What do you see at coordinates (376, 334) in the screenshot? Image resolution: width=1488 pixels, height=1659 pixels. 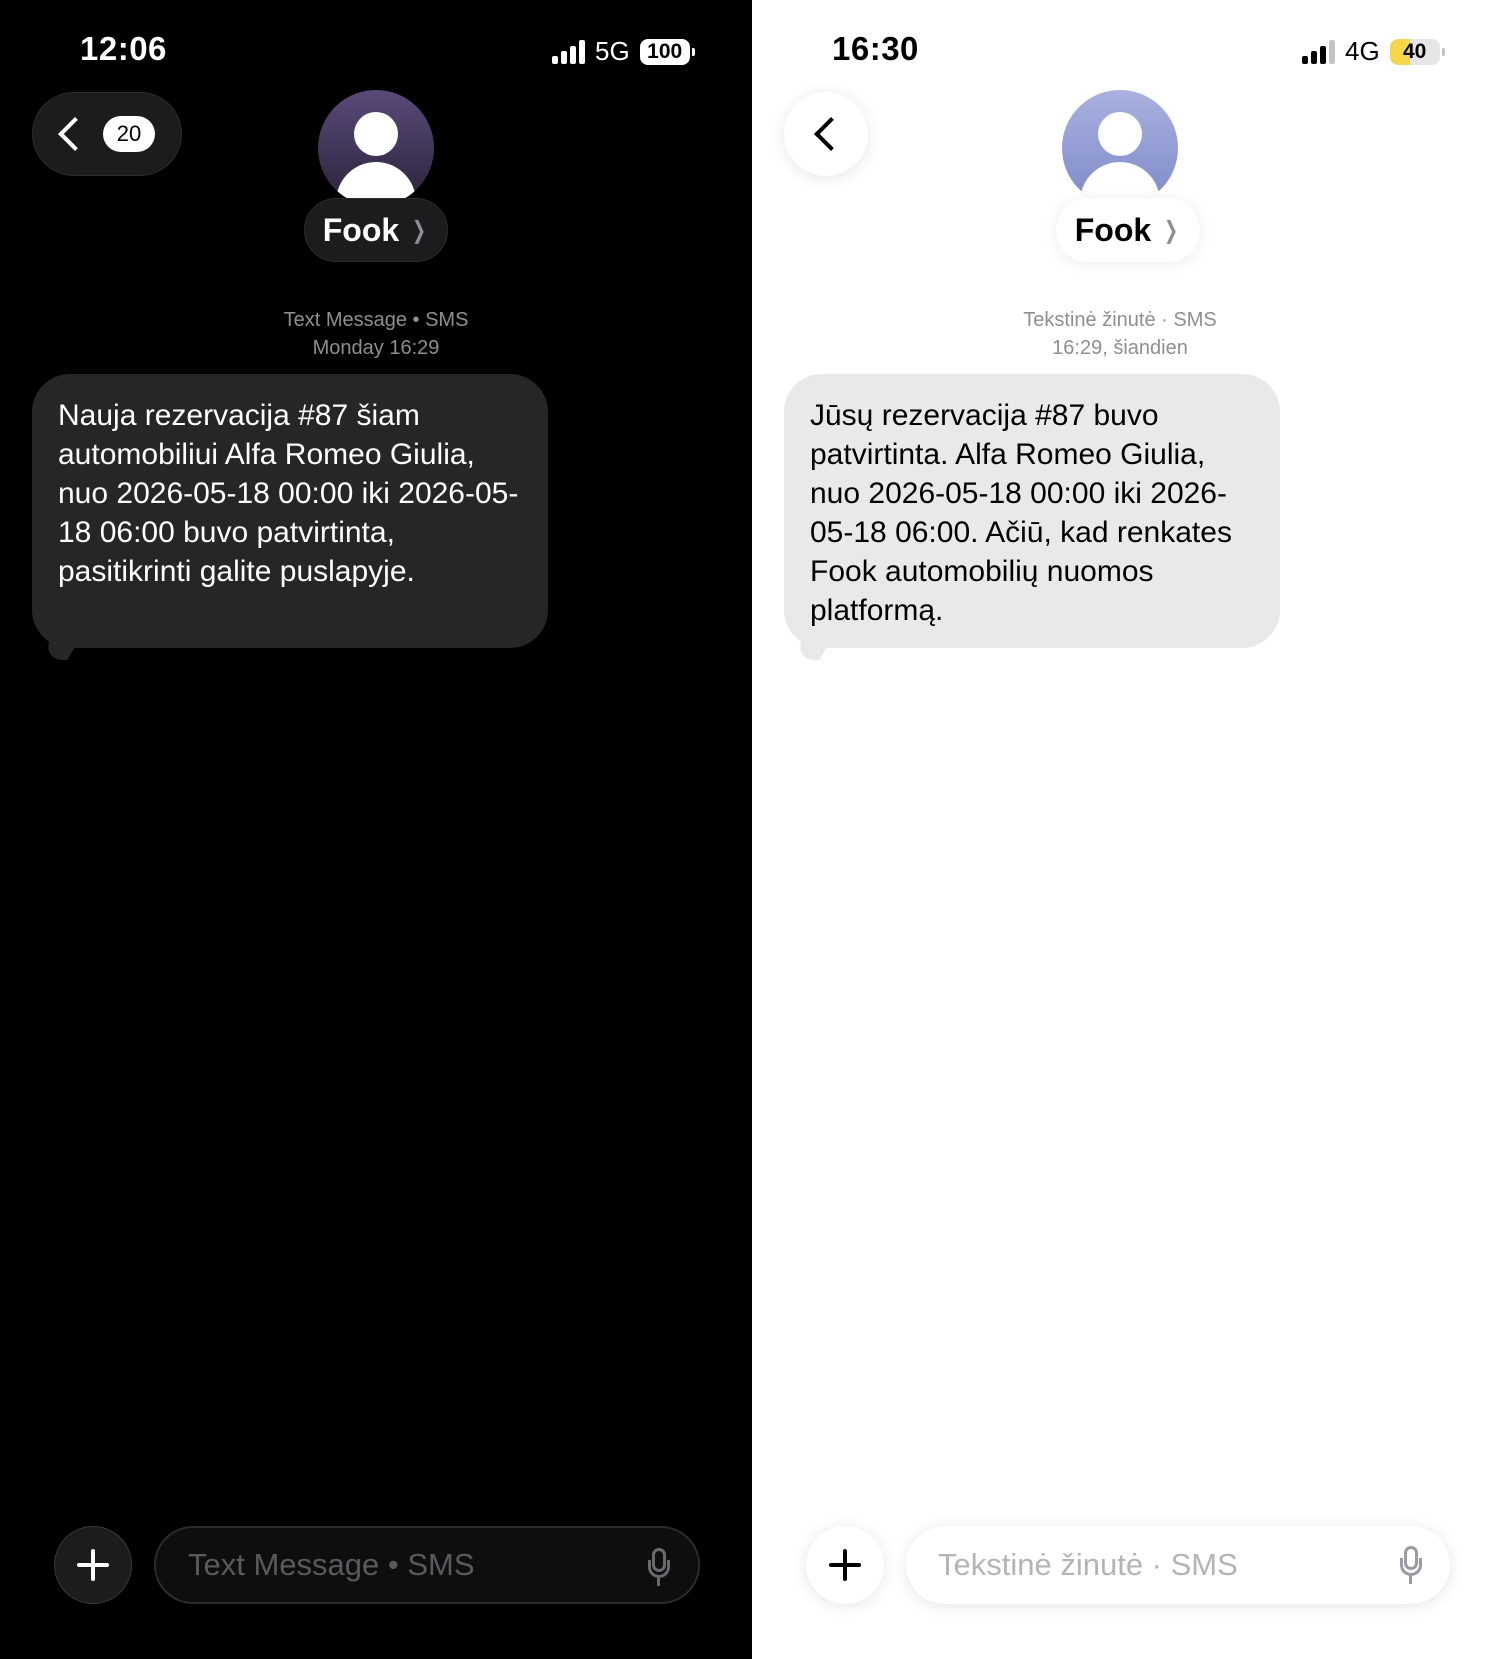 I see `message-meta: Text Message • SMS Monday 16:29` at bounding box center [376, 334].